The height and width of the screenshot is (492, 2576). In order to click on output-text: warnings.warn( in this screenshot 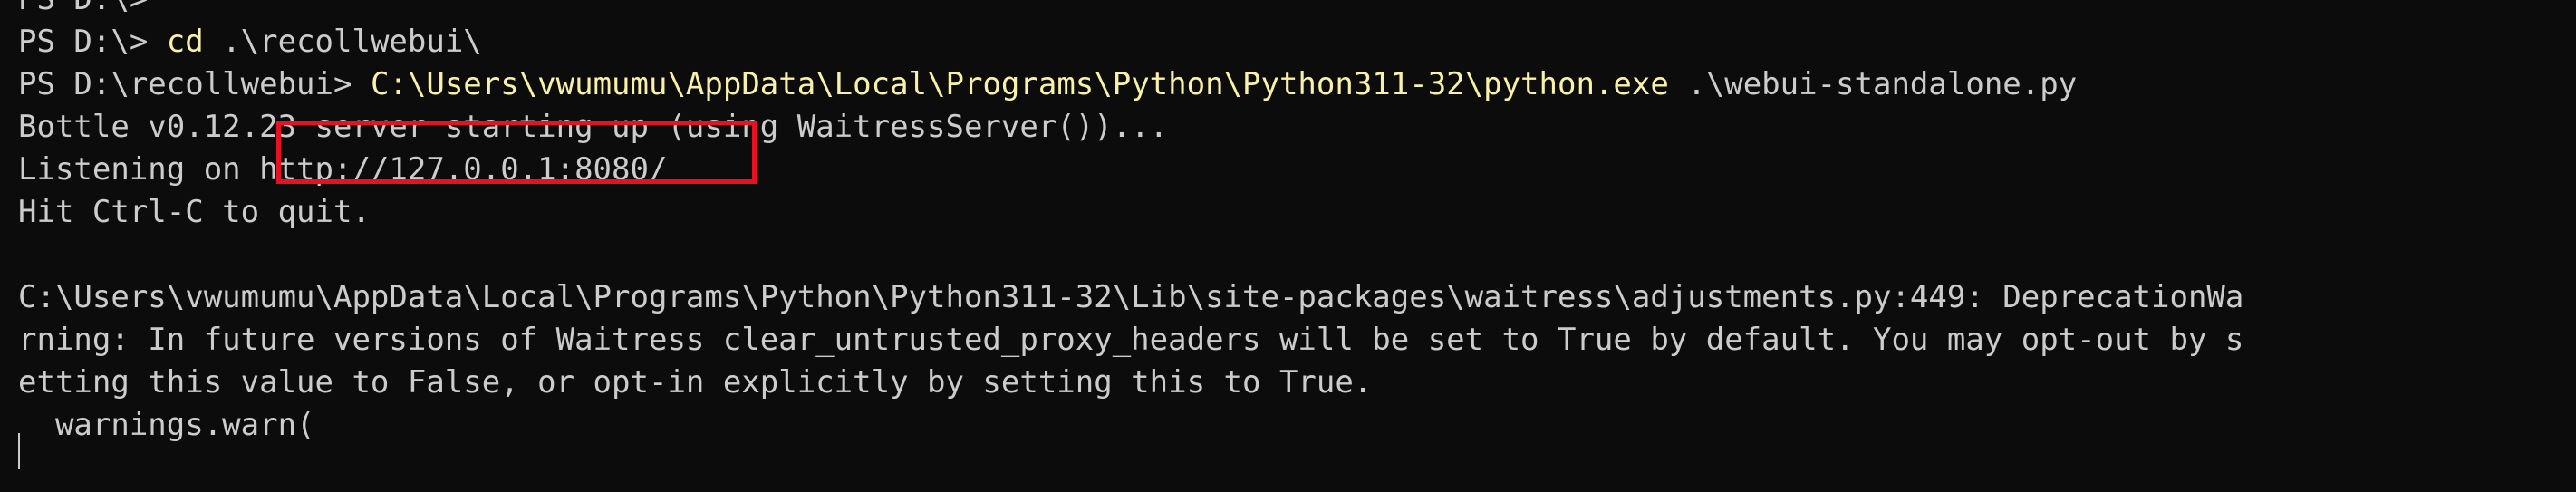, I will do `click(166, 425)`.